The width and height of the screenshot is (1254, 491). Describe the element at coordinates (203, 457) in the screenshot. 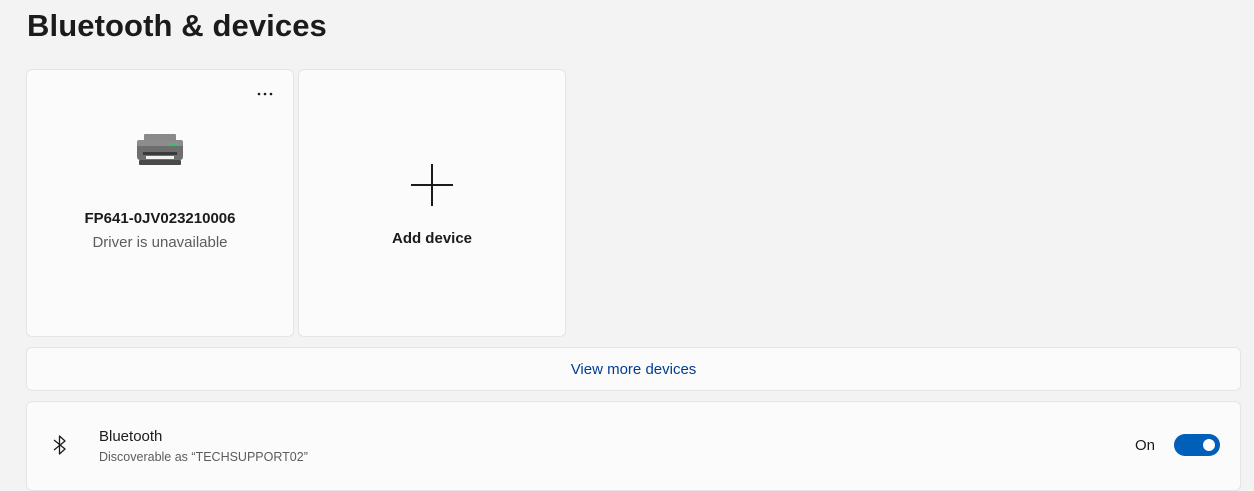

I see `bluetooth-subtitle: Discoverable as “TECHSUPPORT02”` at that location.